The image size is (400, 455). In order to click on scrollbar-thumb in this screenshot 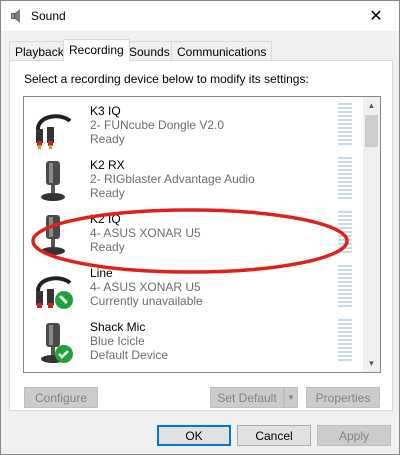, I will do `click(371, 131)`.